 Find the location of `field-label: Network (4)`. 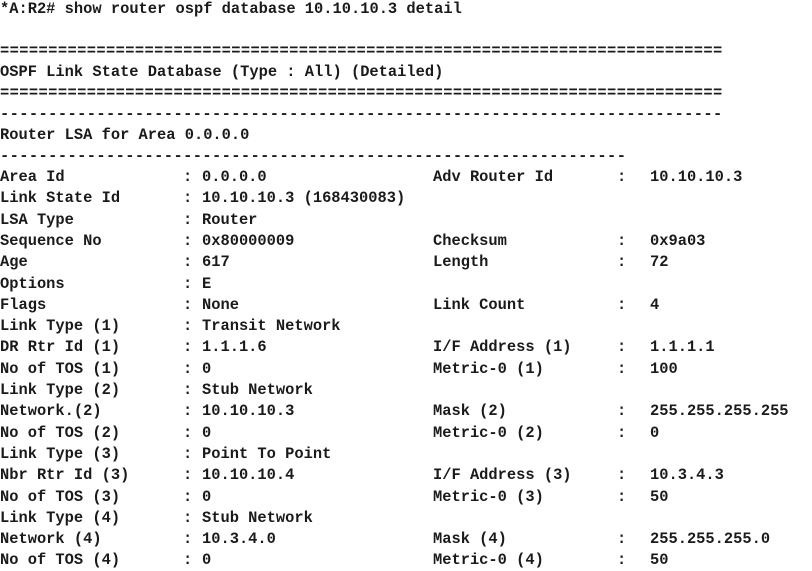

field-label: Network (4) is located at coordinates (51, 539).